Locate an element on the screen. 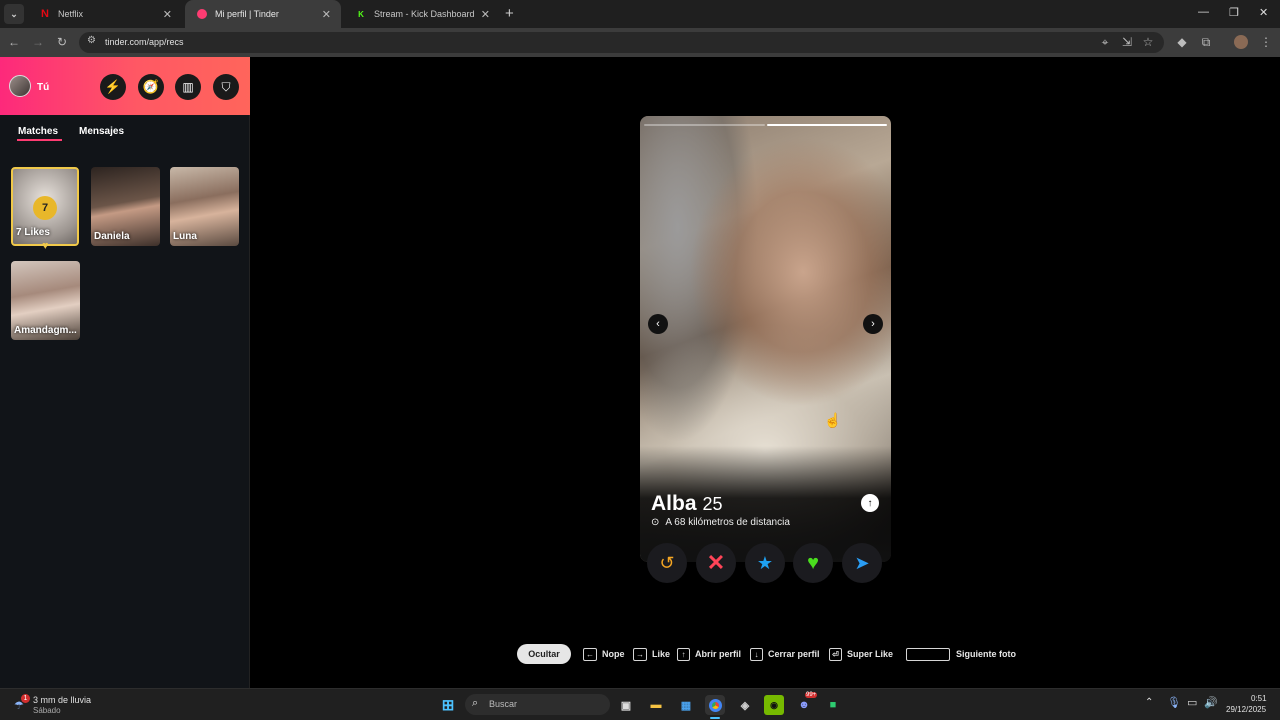 Image resolution: width=1280 pixels, height=720 pixels. nvidia-icon: ◉ is located at coordinates (774, 705).